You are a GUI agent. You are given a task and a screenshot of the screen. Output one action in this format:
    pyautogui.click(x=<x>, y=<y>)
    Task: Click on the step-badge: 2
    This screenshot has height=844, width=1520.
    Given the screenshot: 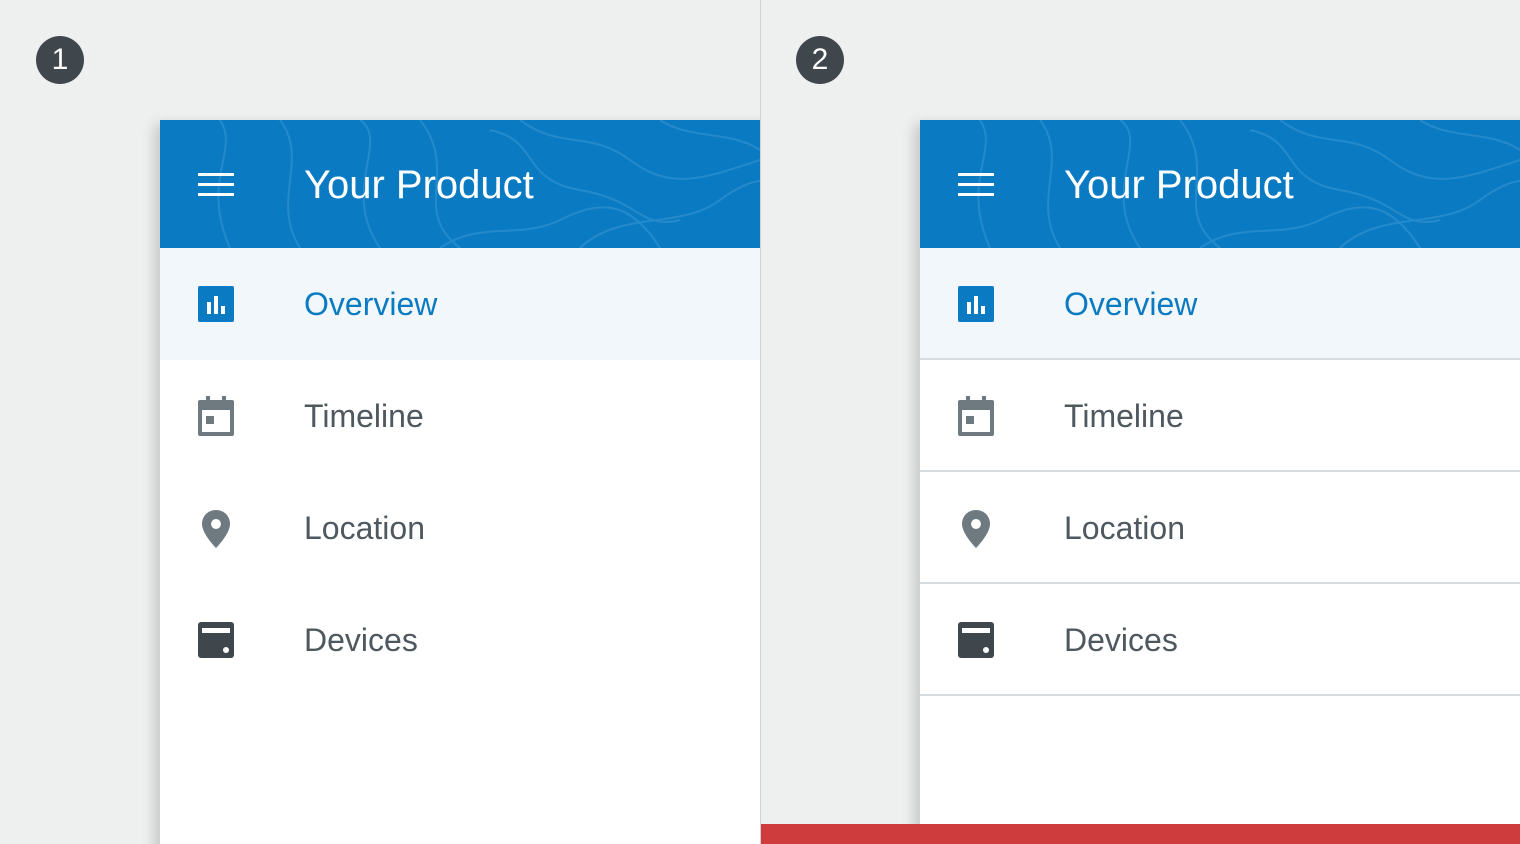 What is the action you would take?
    pyautogui.click(x=820, y=60)
    